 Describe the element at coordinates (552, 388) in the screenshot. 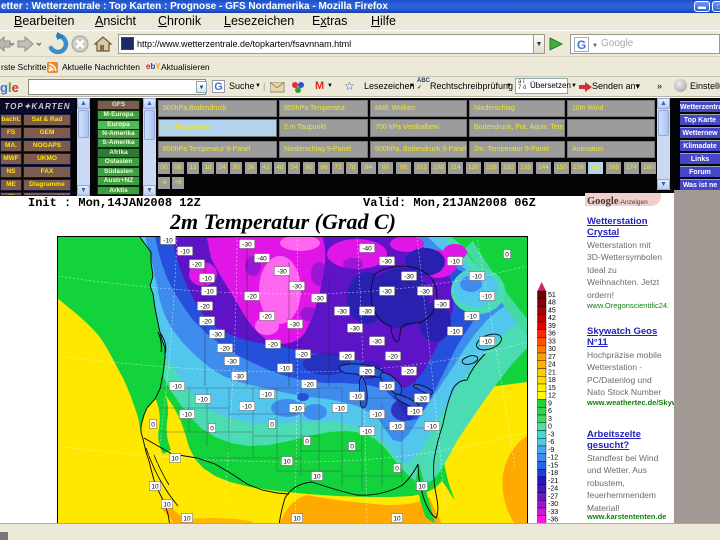

I see `svg-text: 15` at that location.